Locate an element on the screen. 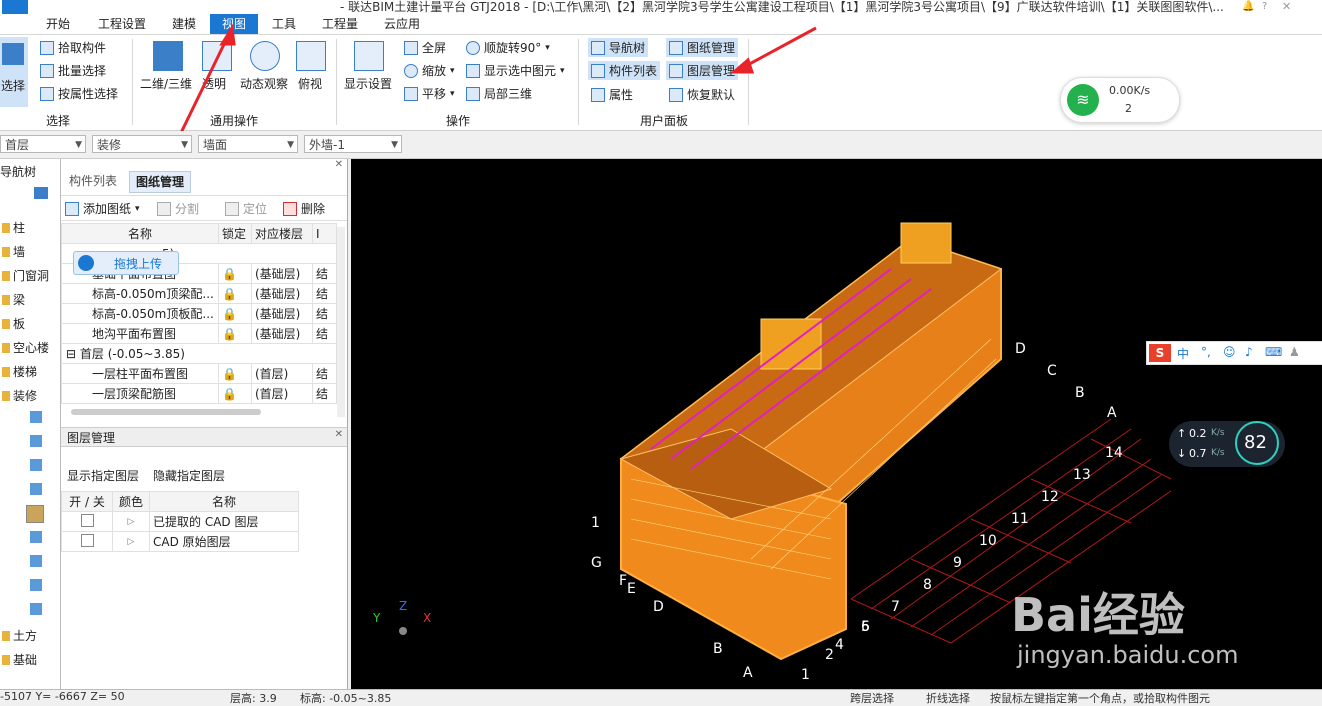 The image size is (1322, 706). mic-icon: ♪ is located at coordinates (1249, 352).